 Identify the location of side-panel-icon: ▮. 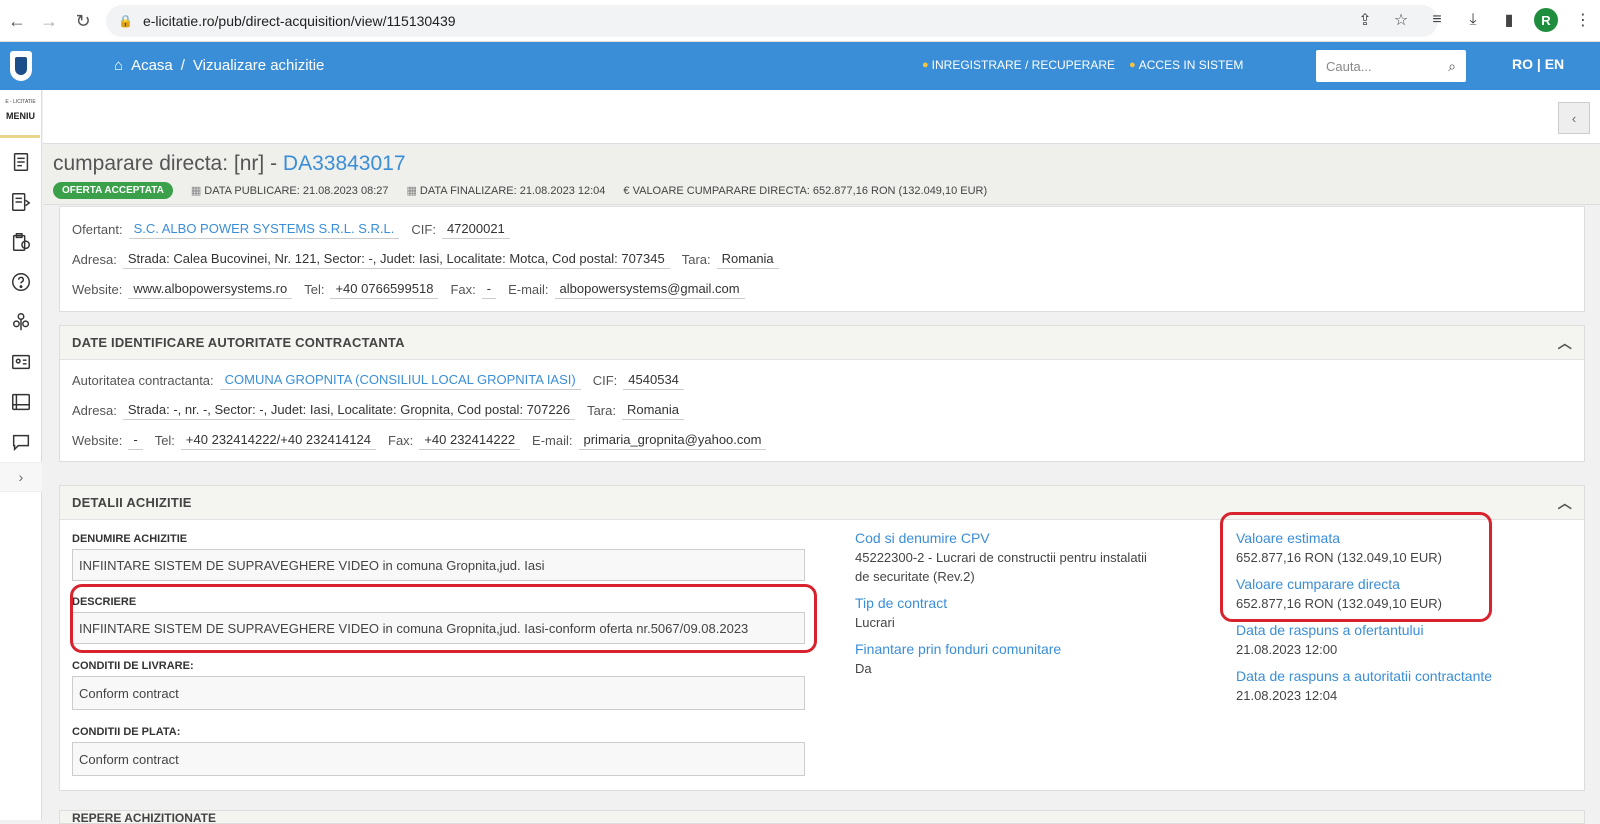
(1509, 20).